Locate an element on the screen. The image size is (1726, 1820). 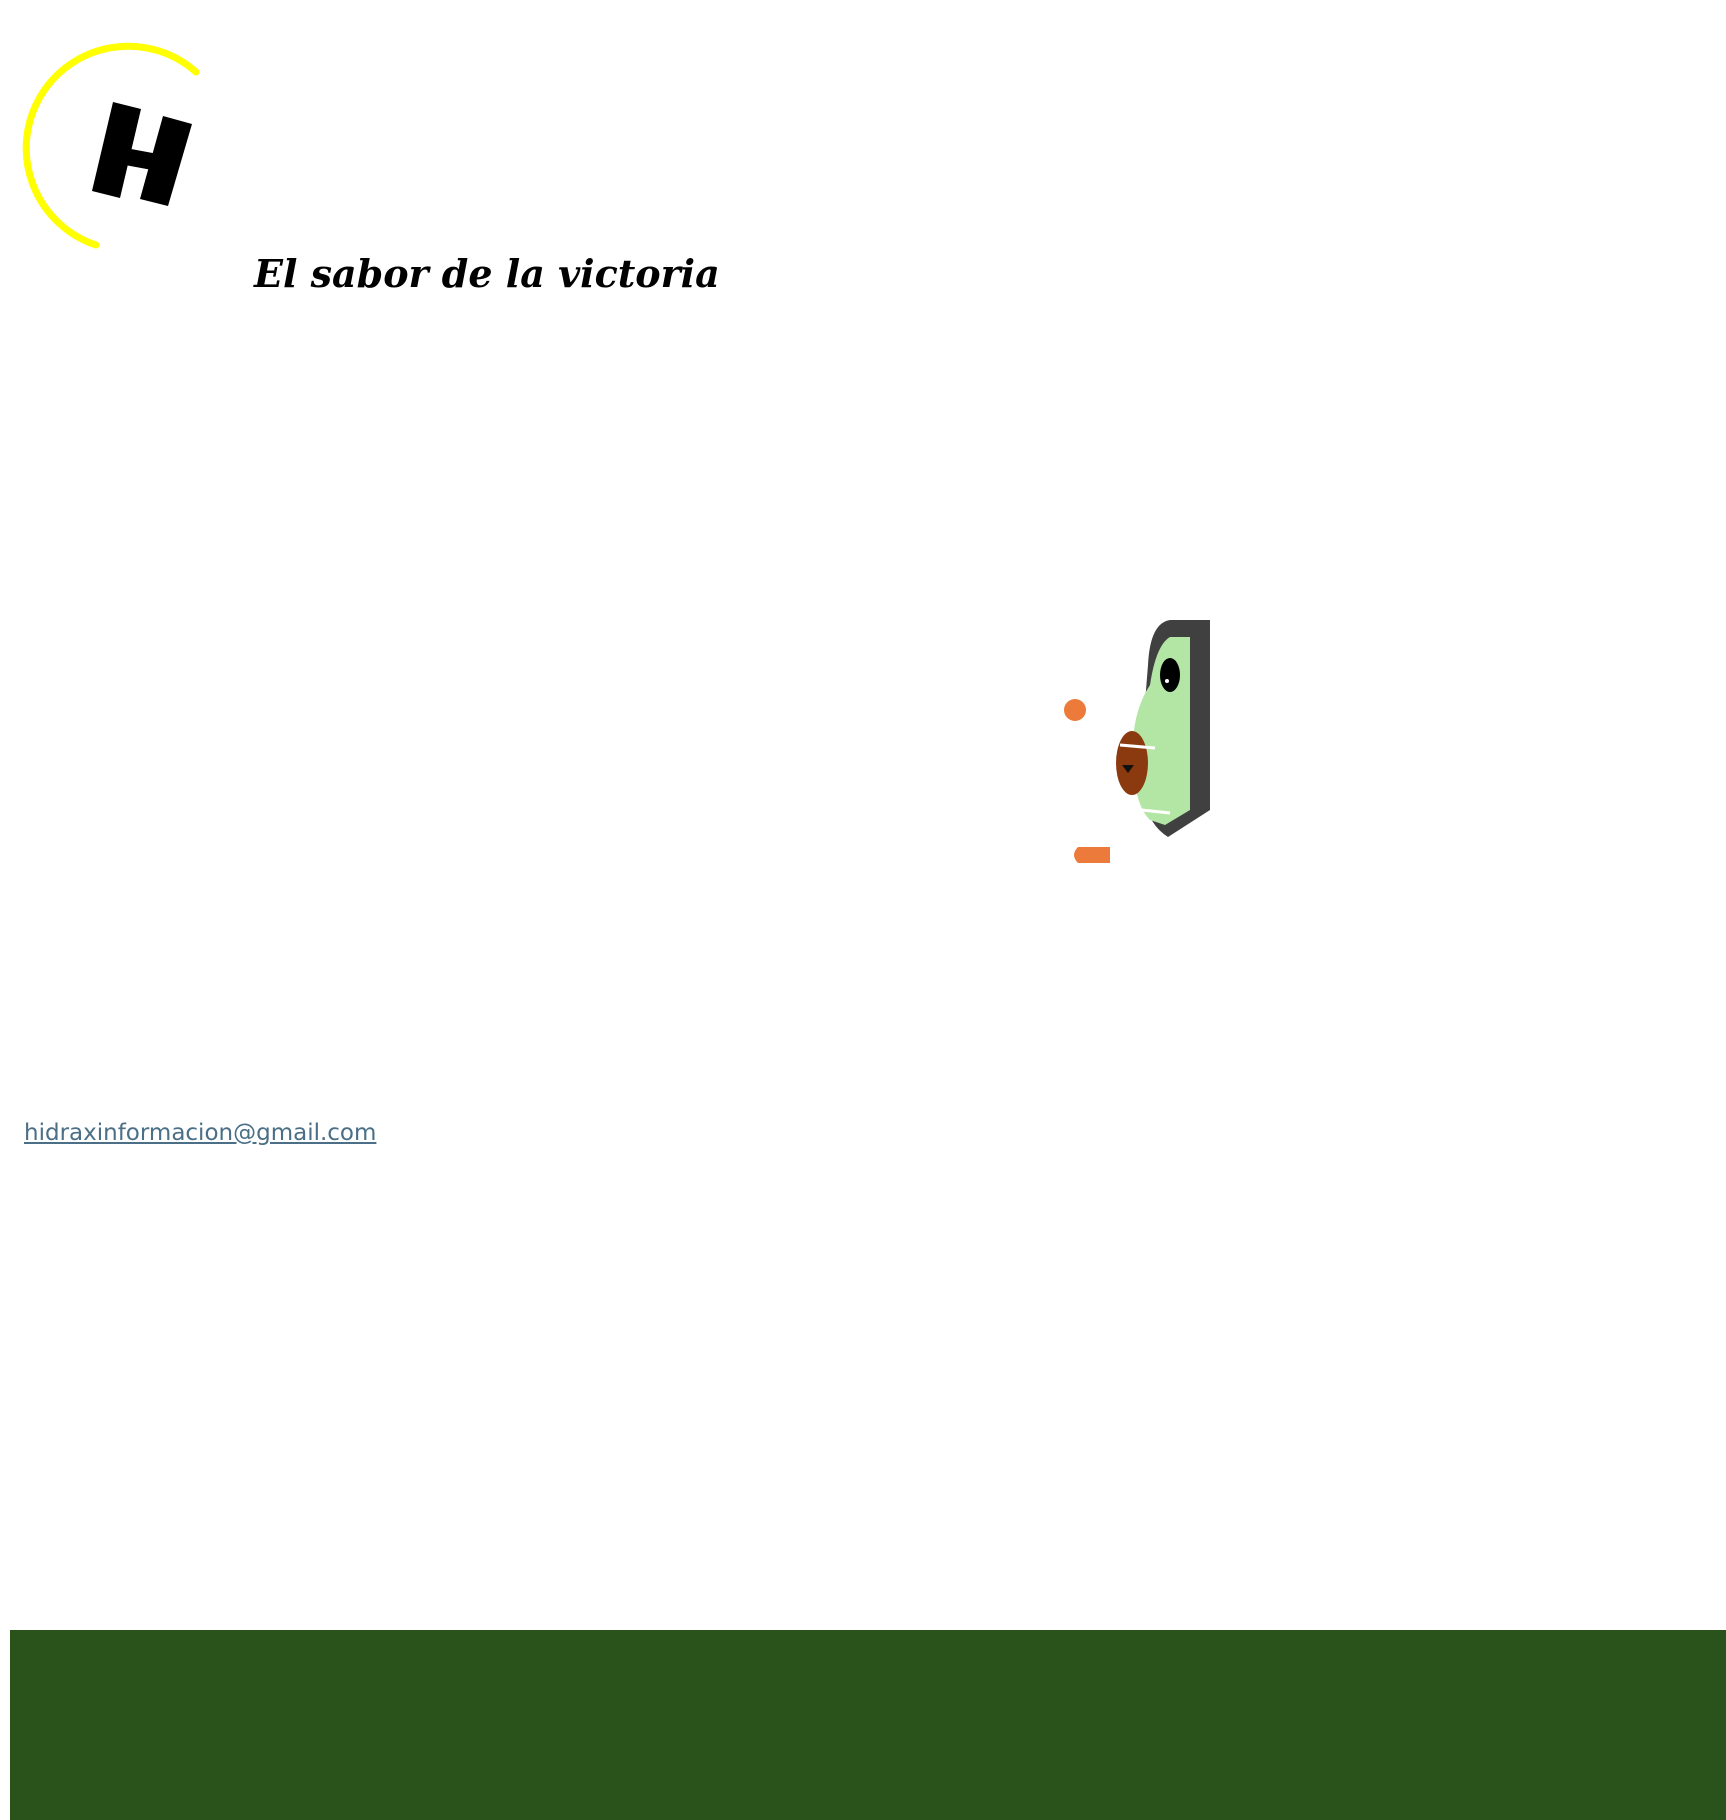
contact-email-link: hidraxinformacion@gmail.com is located at coordinates (200, 1133).